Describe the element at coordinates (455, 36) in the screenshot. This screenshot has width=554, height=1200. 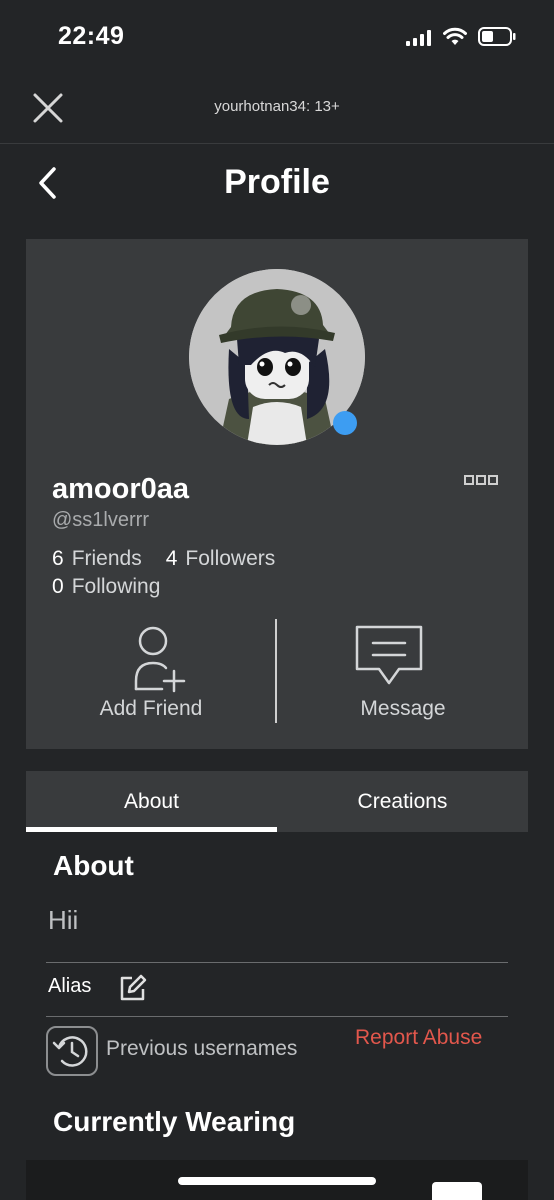
I see `wifi-icon` at that location.